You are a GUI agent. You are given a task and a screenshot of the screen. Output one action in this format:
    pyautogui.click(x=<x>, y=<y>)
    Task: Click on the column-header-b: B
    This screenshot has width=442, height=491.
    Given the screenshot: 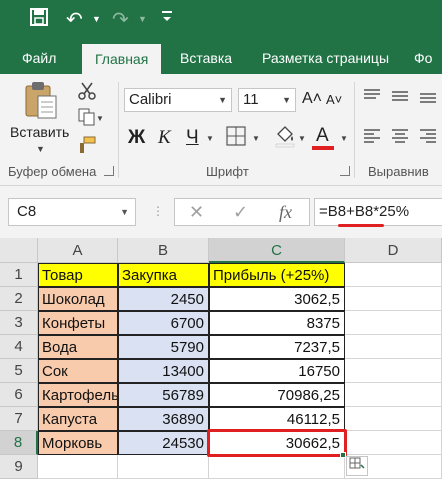 What is the action you would take?
    pyautogui.click(x=163, y=250)
    